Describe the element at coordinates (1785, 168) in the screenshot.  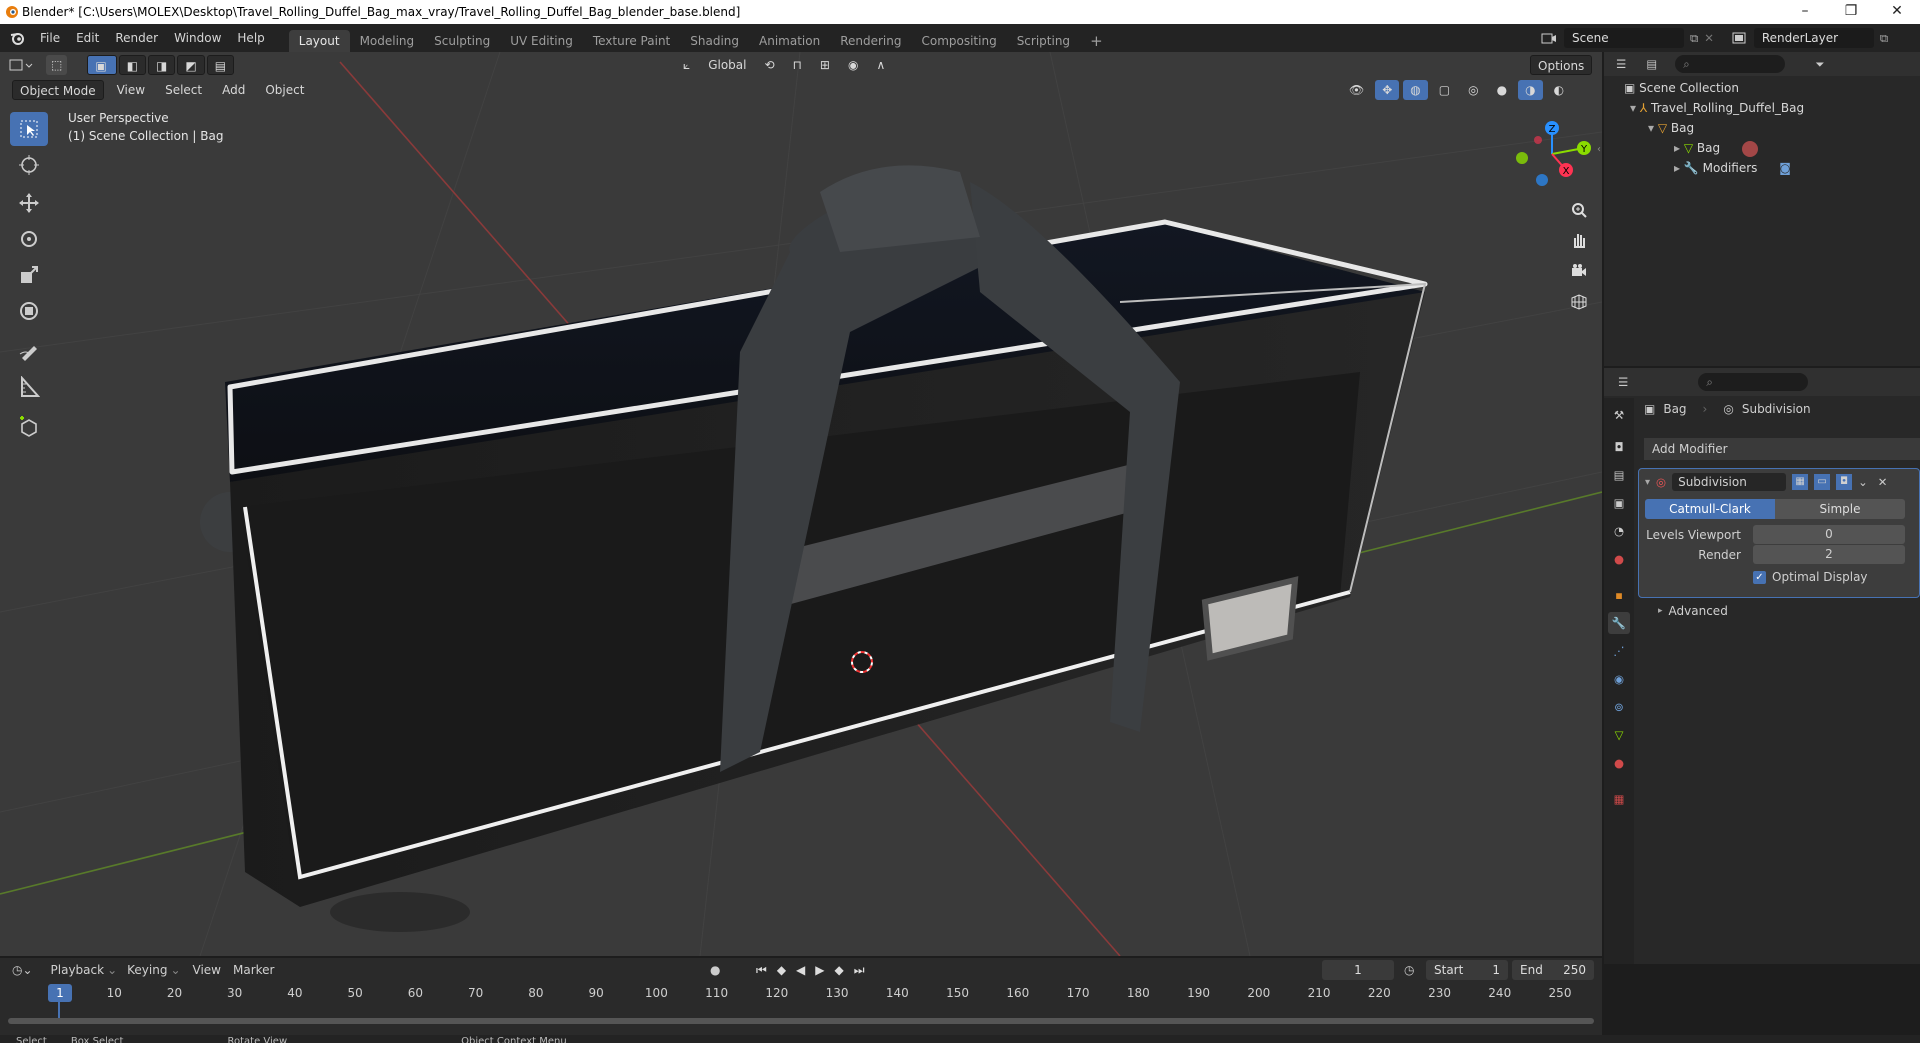
I see `subdivision-modifier-icon: ◙` at that location.